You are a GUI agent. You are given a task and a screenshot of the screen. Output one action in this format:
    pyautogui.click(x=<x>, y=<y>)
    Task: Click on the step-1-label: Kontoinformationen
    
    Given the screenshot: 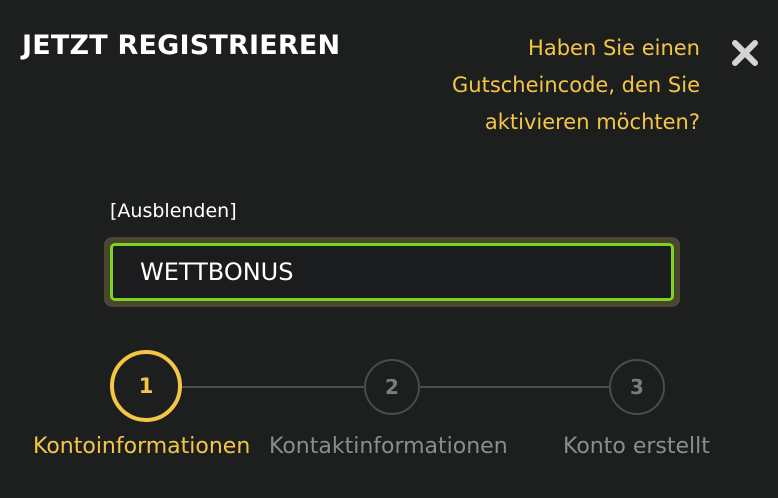 What is the action you would take?
    pyautogui.click(x=142, y=446)
    